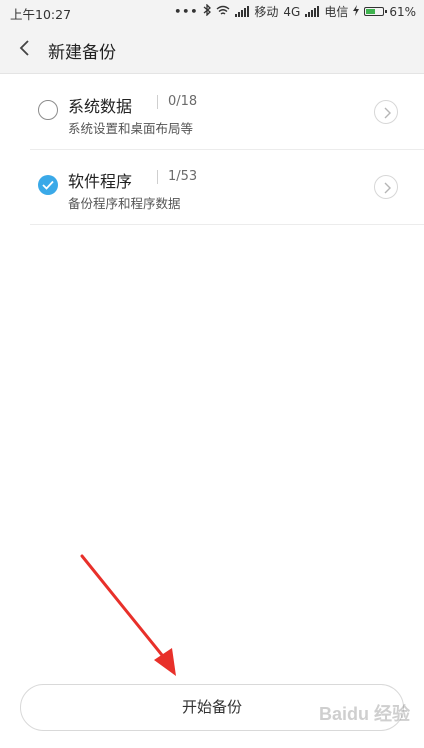 The image size is (424, 748). What do you see at coordinates (131, 128) in the screenshot?
I see `item-subtitle: 系统设置和桌面布局等` at bounding box center [131, 128].